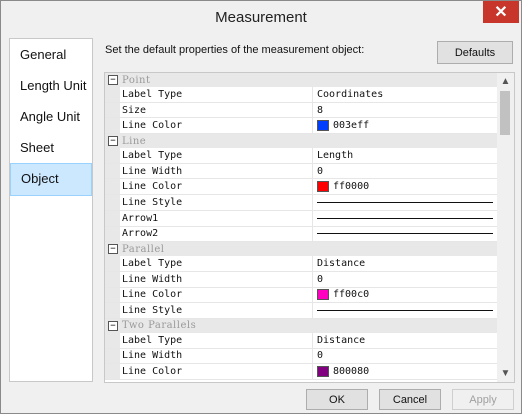 This screenshot has height=416, width=524. I want to click on cancel-button: Cancel, so click(410, 399).